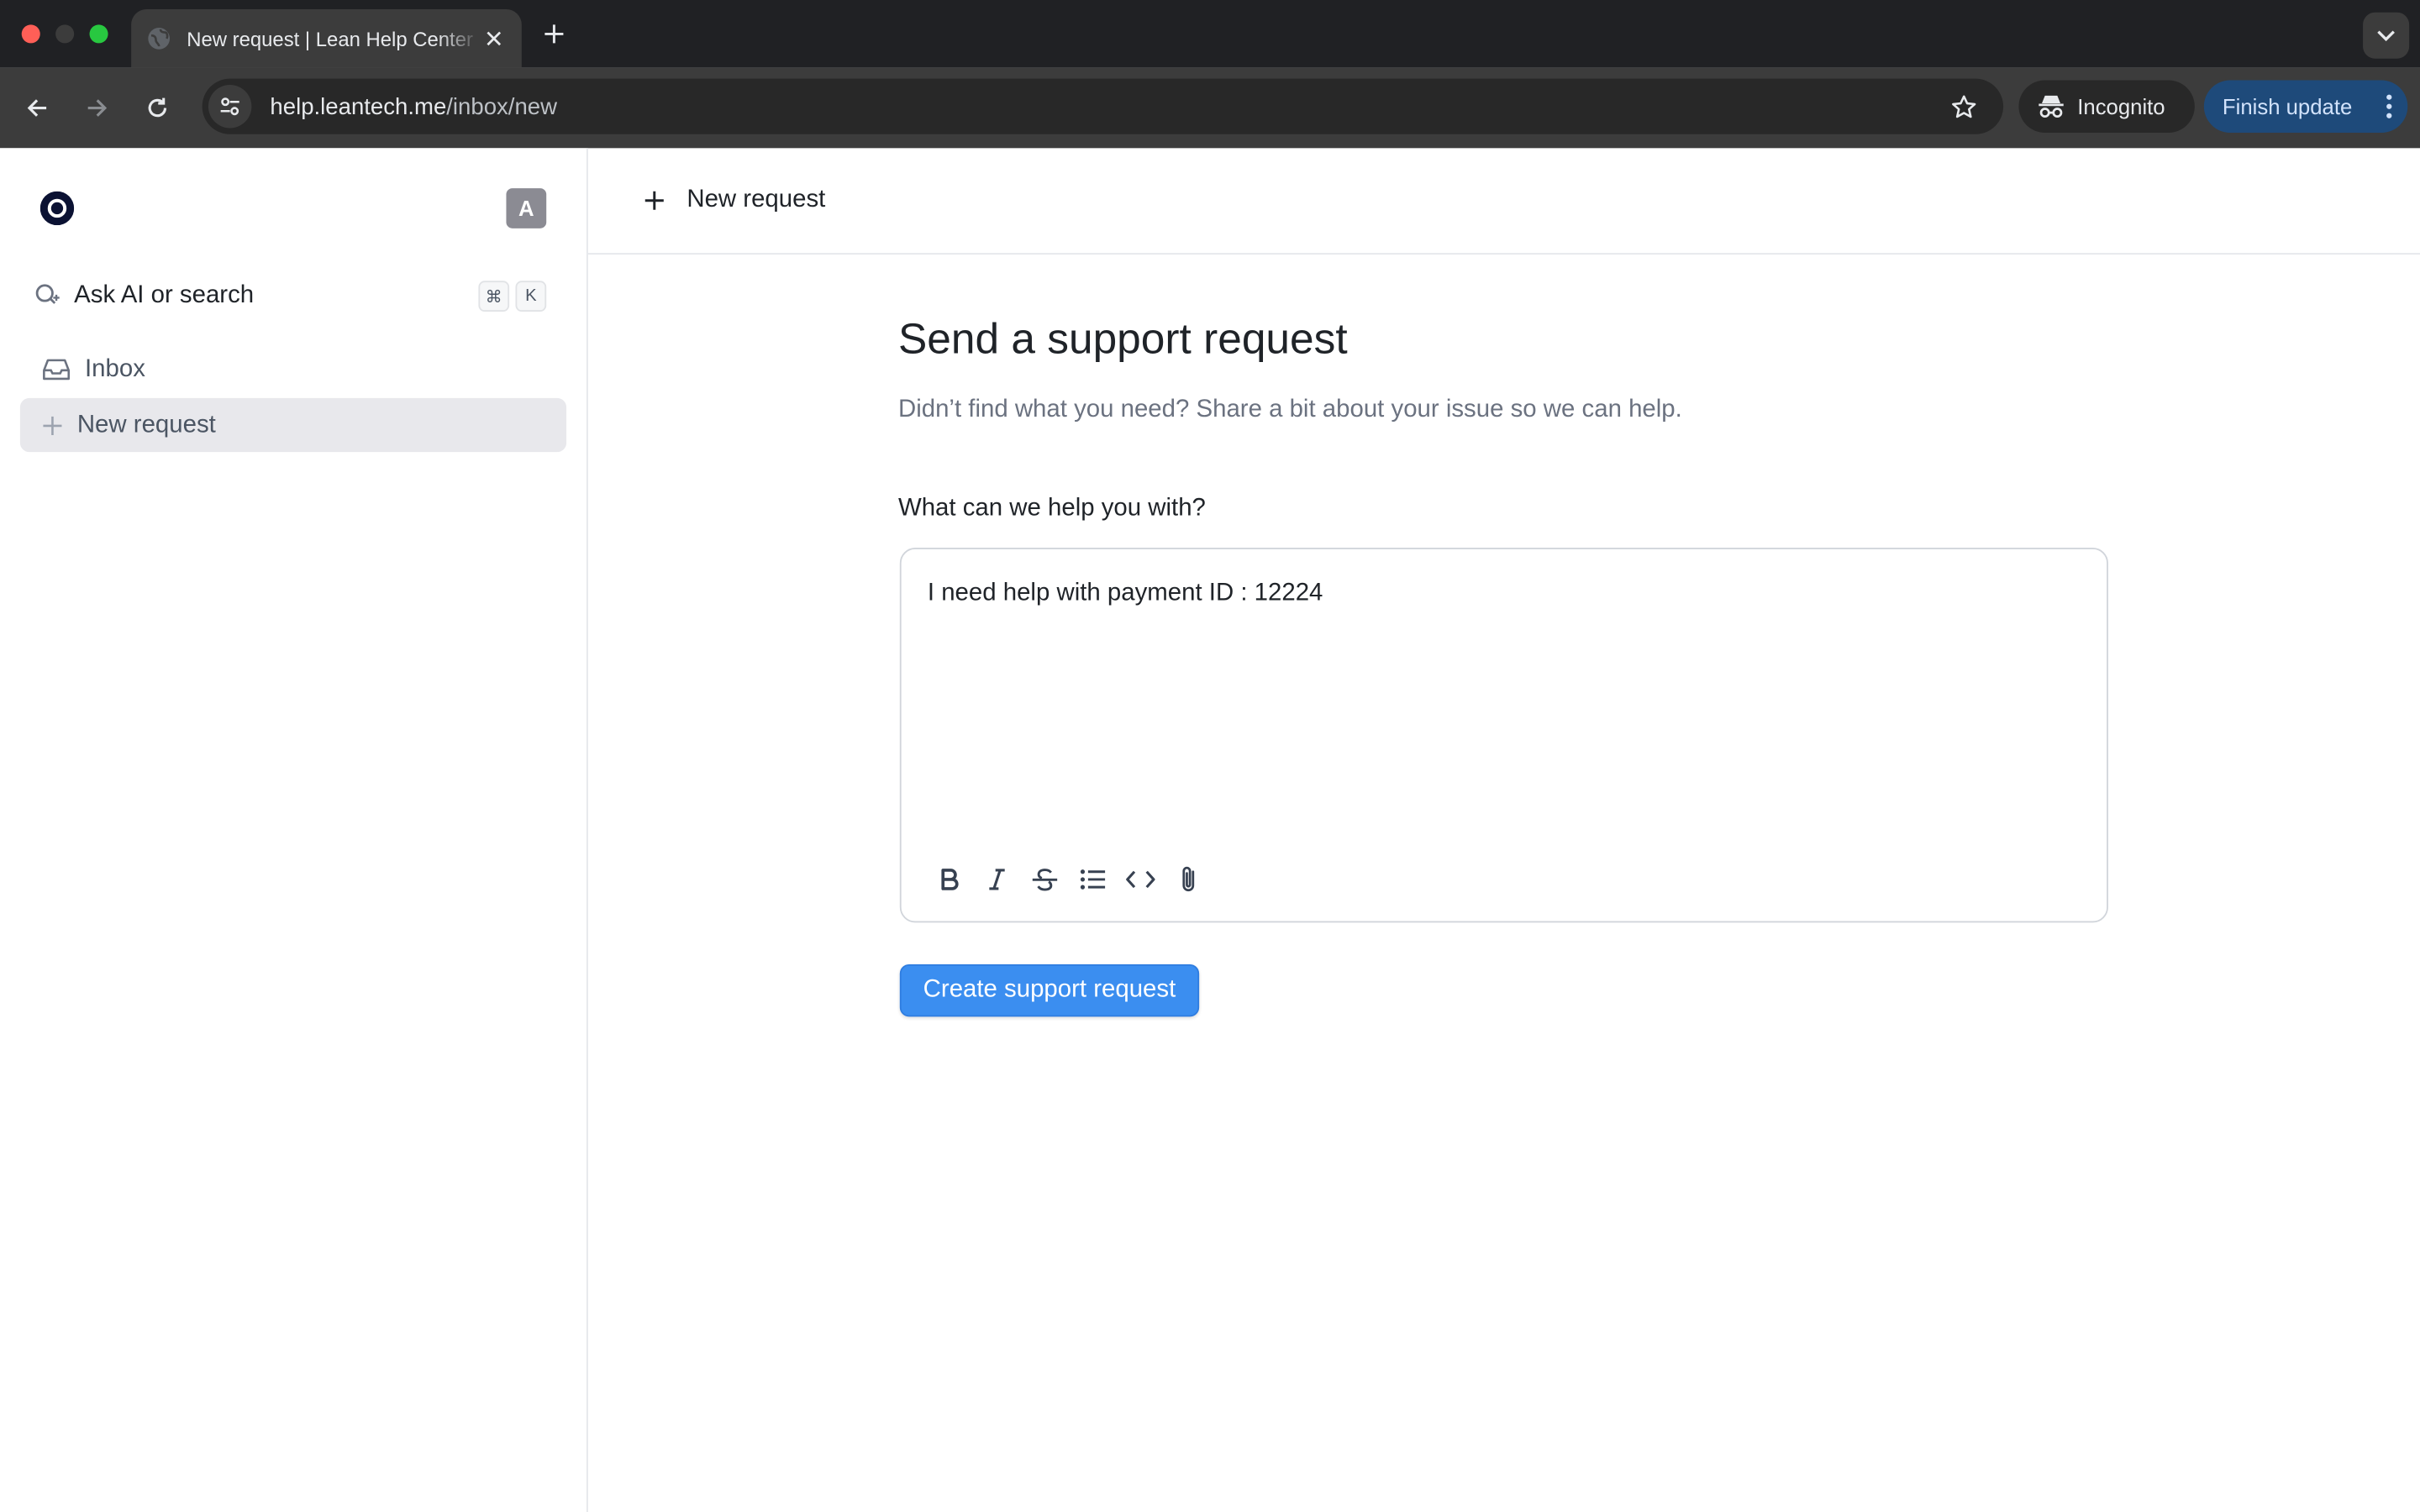  I want to click on ai-search-icon, so click(47, 294).